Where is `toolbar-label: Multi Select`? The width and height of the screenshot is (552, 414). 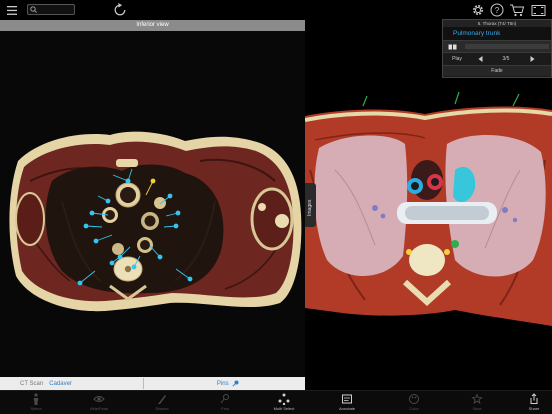
toolbar-label: Multi Select is located at coordinates (284, 408).